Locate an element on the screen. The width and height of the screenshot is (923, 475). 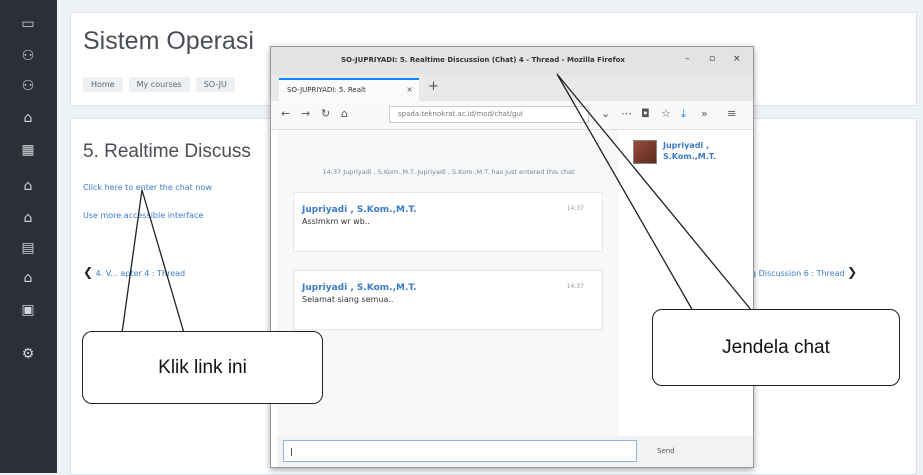
back-icon: ← is located at coordinates (285, 113).